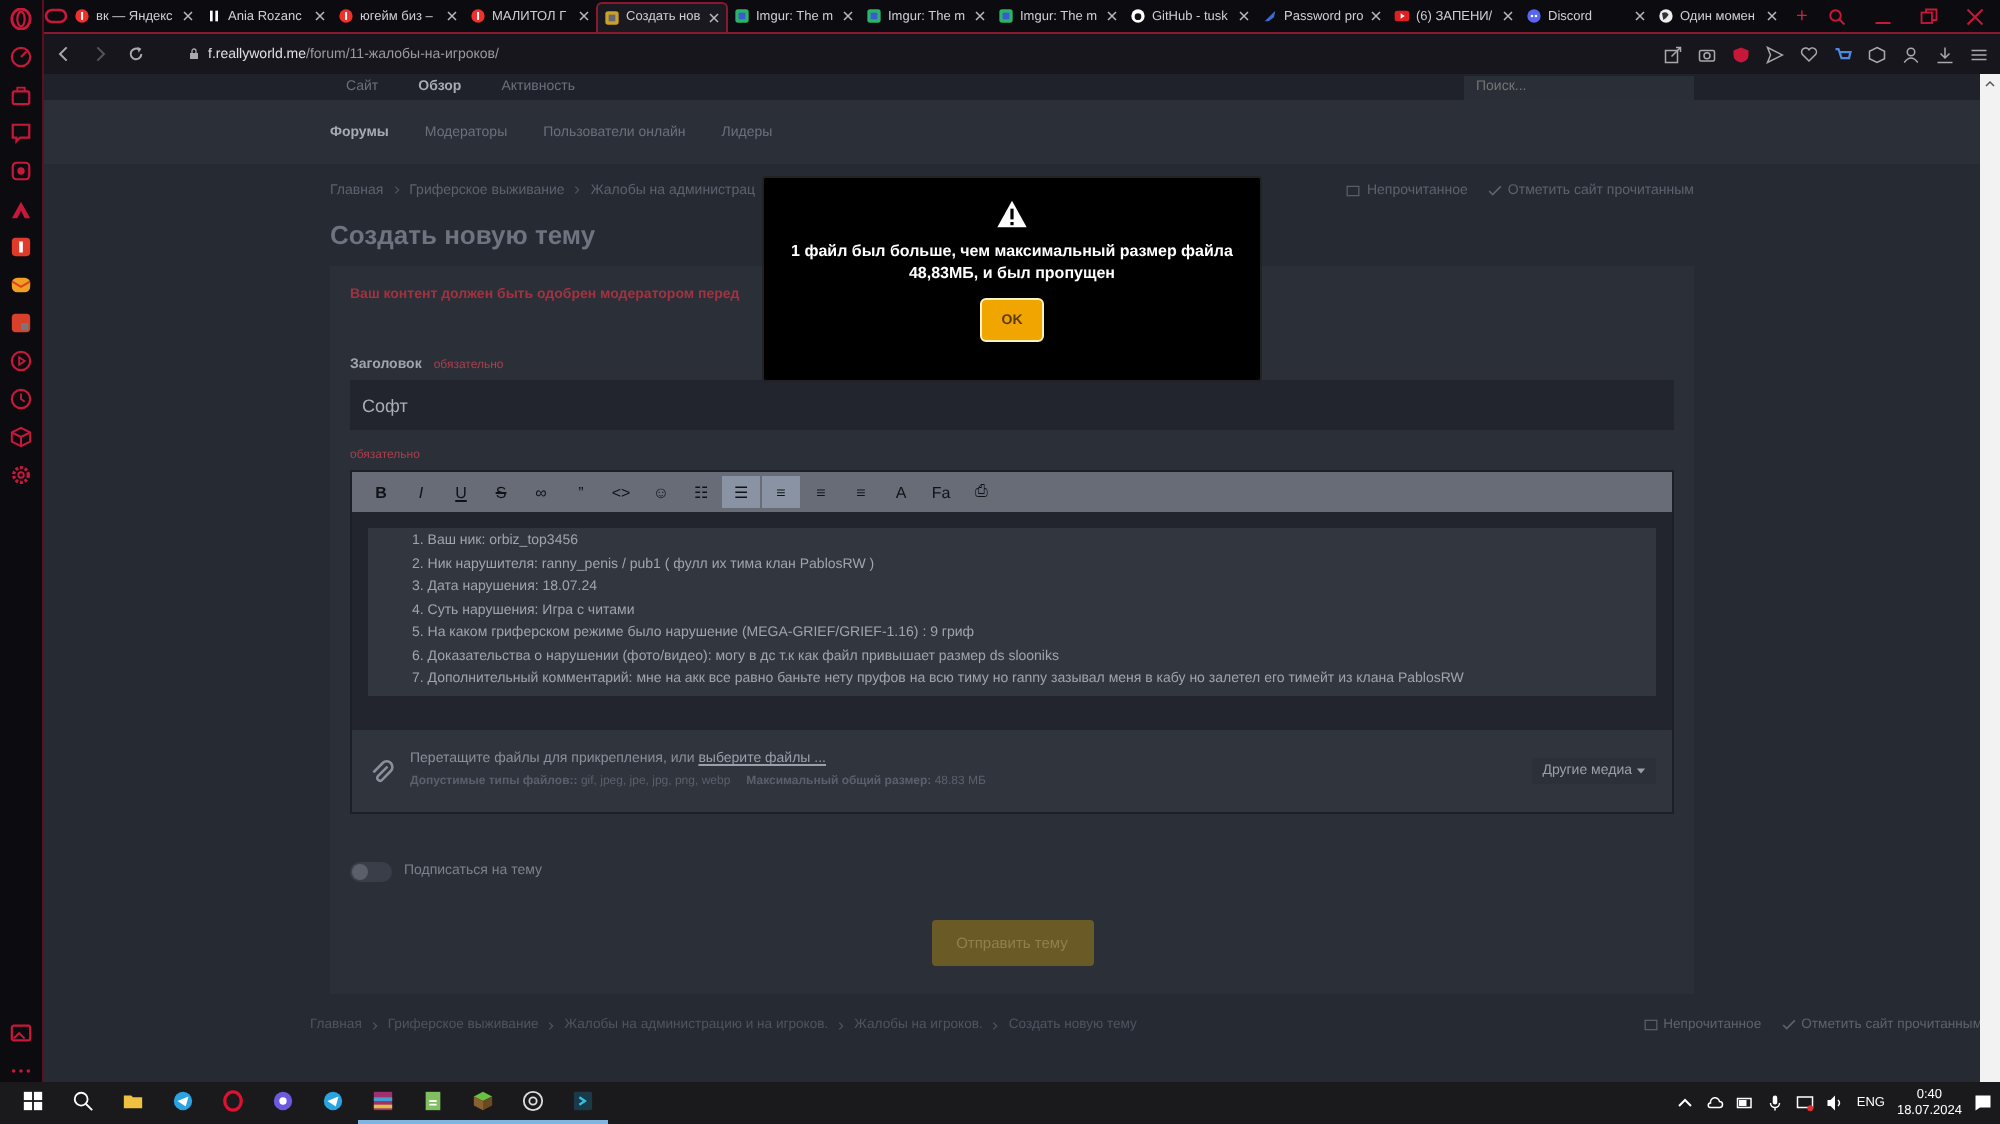 The image size is (2000, 1124). What do you see at coordinates (33, 1101) in the screenshot?
I see `windows-logo-icon` at bounding box center [33, 1101].